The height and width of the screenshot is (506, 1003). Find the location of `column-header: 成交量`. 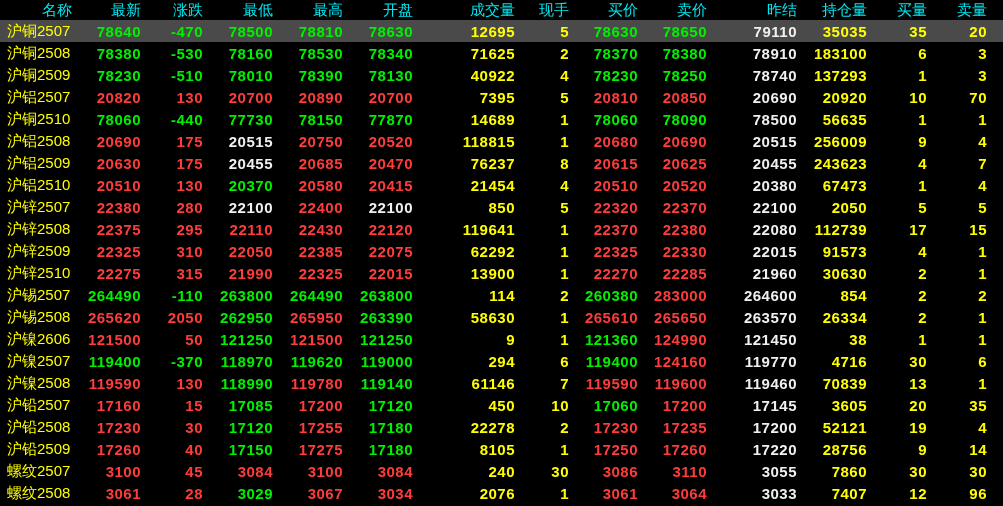

column-header: 成交量 is located at coordinates (492, 10).